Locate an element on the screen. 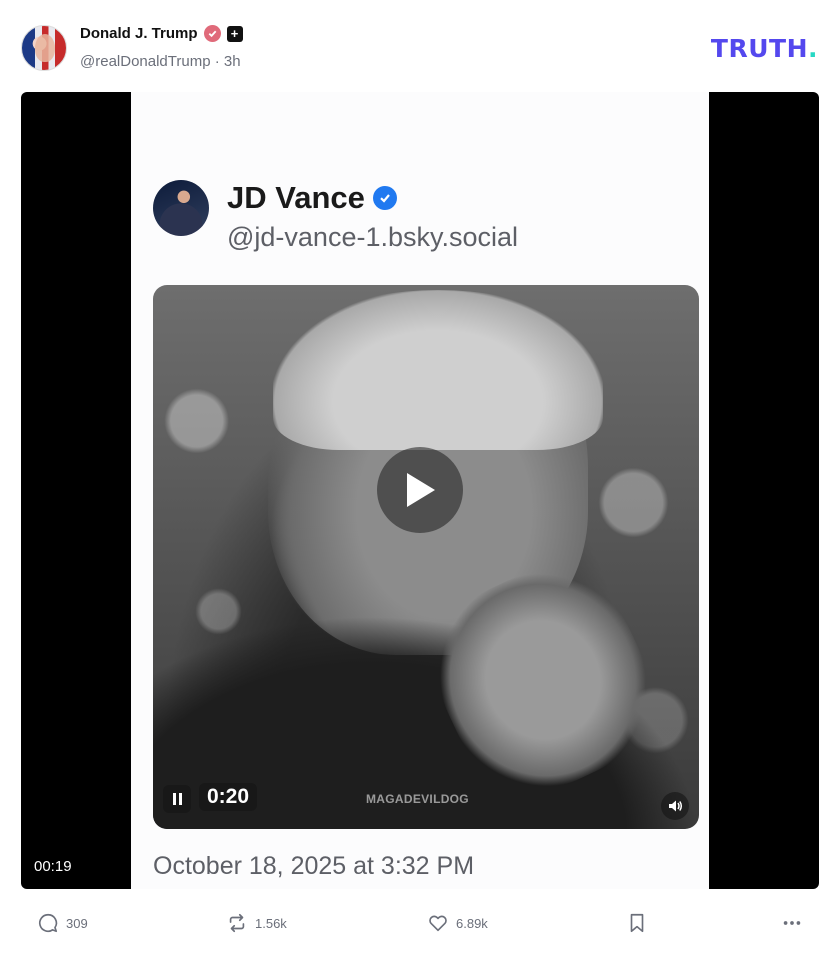 Image resolution: width=840 pixels, height=961 pixels. like-count: 6.89k is located at coordinates (472, 923).